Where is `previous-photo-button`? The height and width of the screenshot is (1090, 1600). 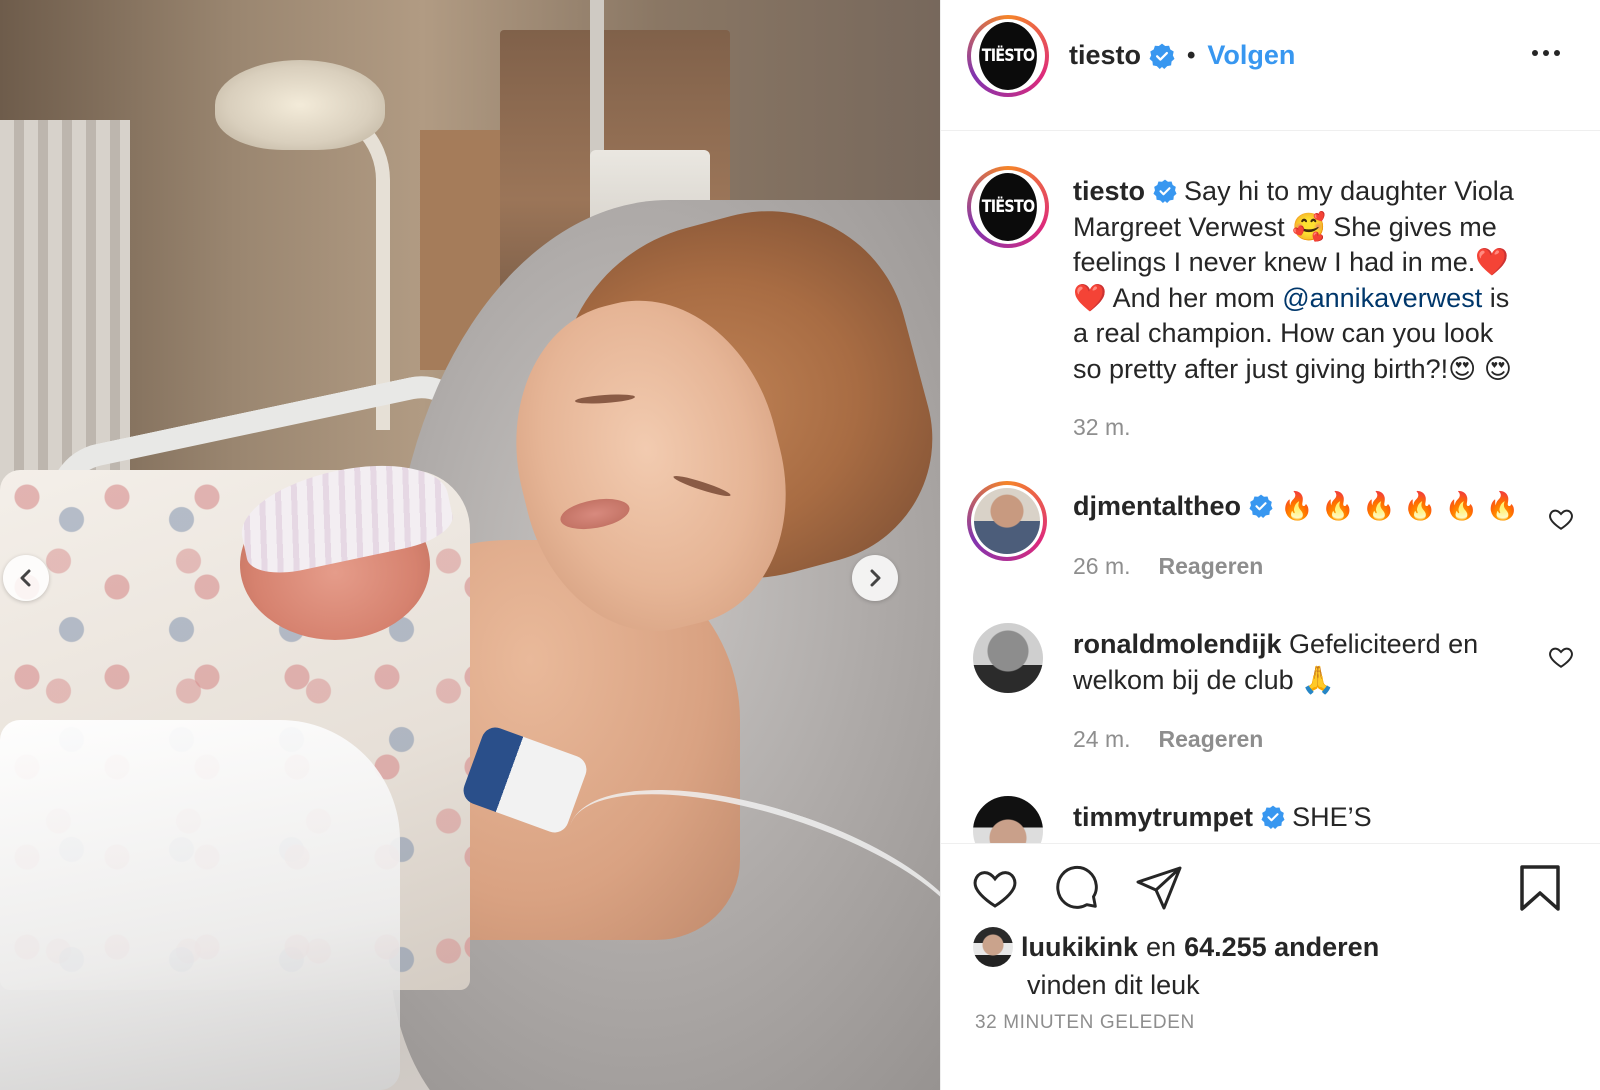 previous-photo-button is located at coordinates (26, 578).